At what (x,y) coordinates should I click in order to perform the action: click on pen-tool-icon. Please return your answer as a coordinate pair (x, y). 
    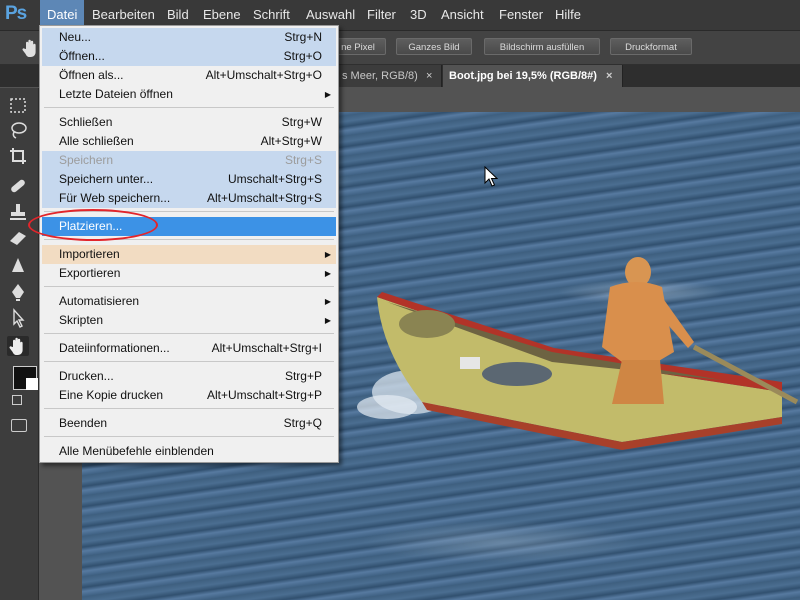
    Looking at the image, I should click on (18, 292).